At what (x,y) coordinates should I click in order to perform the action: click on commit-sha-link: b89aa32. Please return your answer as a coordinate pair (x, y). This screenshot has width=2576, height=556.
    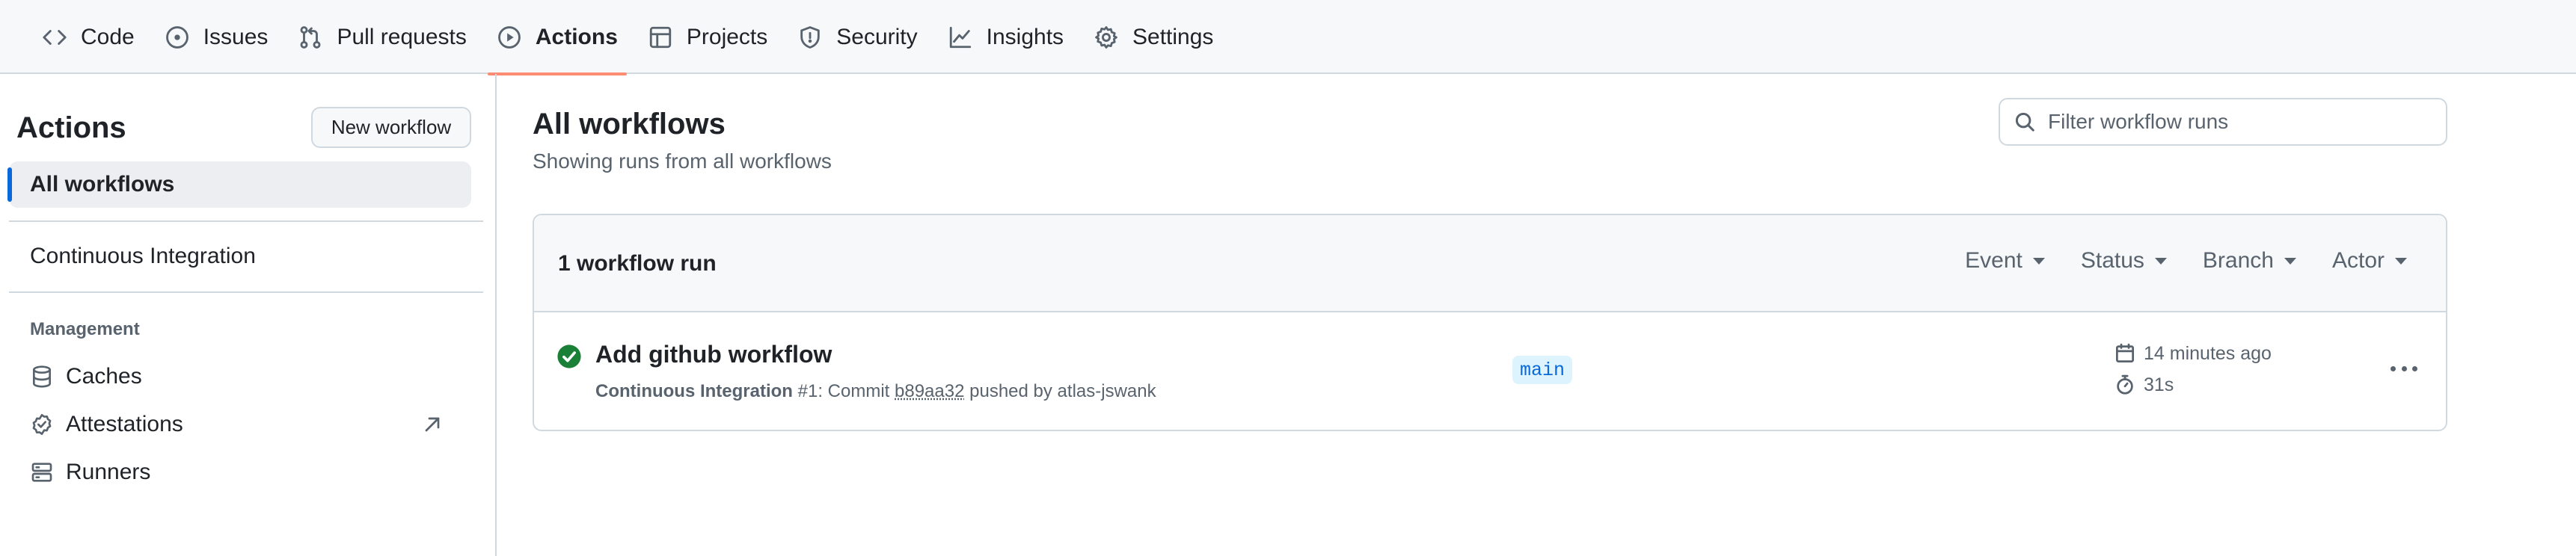
    Looking at the image, I should click on (929, 391).